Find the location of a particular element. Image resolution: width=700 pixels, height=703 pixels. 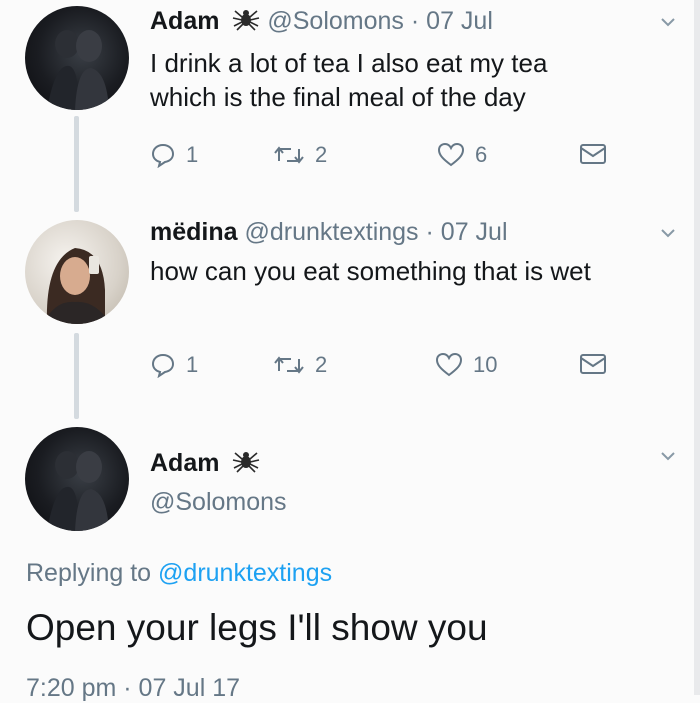

replying-to: Replying to @drunktextings is located at coordinates (179, 573).